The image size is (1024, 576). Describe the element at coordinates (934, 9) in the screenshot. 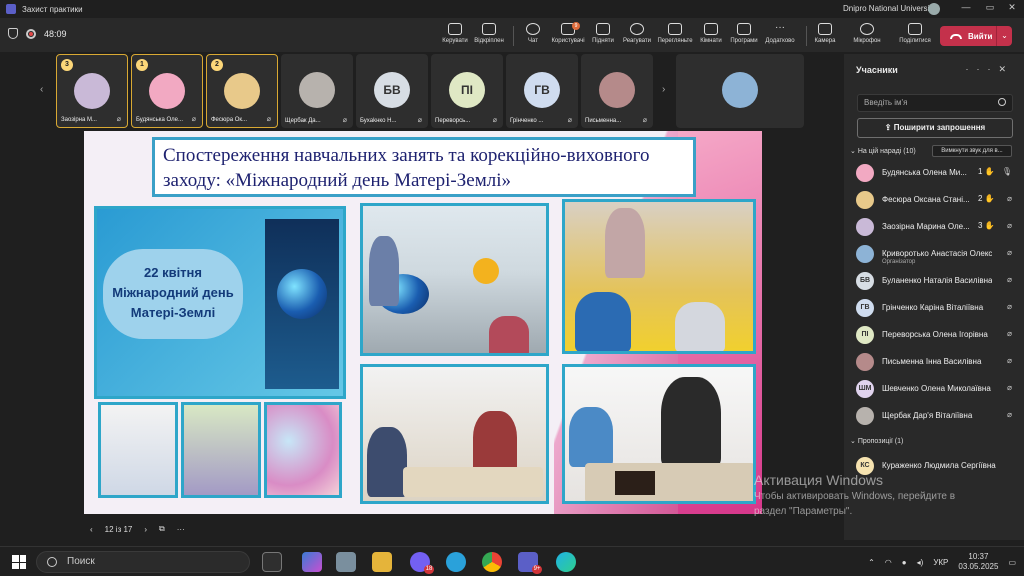

I see `account-avatar` at that location.